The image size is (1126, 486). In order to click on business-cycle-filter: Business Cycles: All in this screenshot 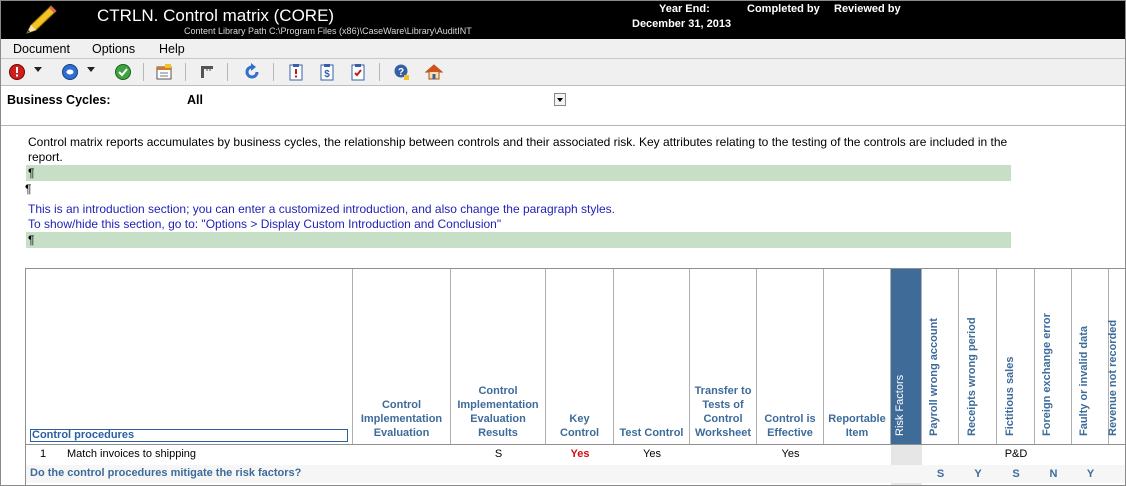, I will do `click(563, 106)`.